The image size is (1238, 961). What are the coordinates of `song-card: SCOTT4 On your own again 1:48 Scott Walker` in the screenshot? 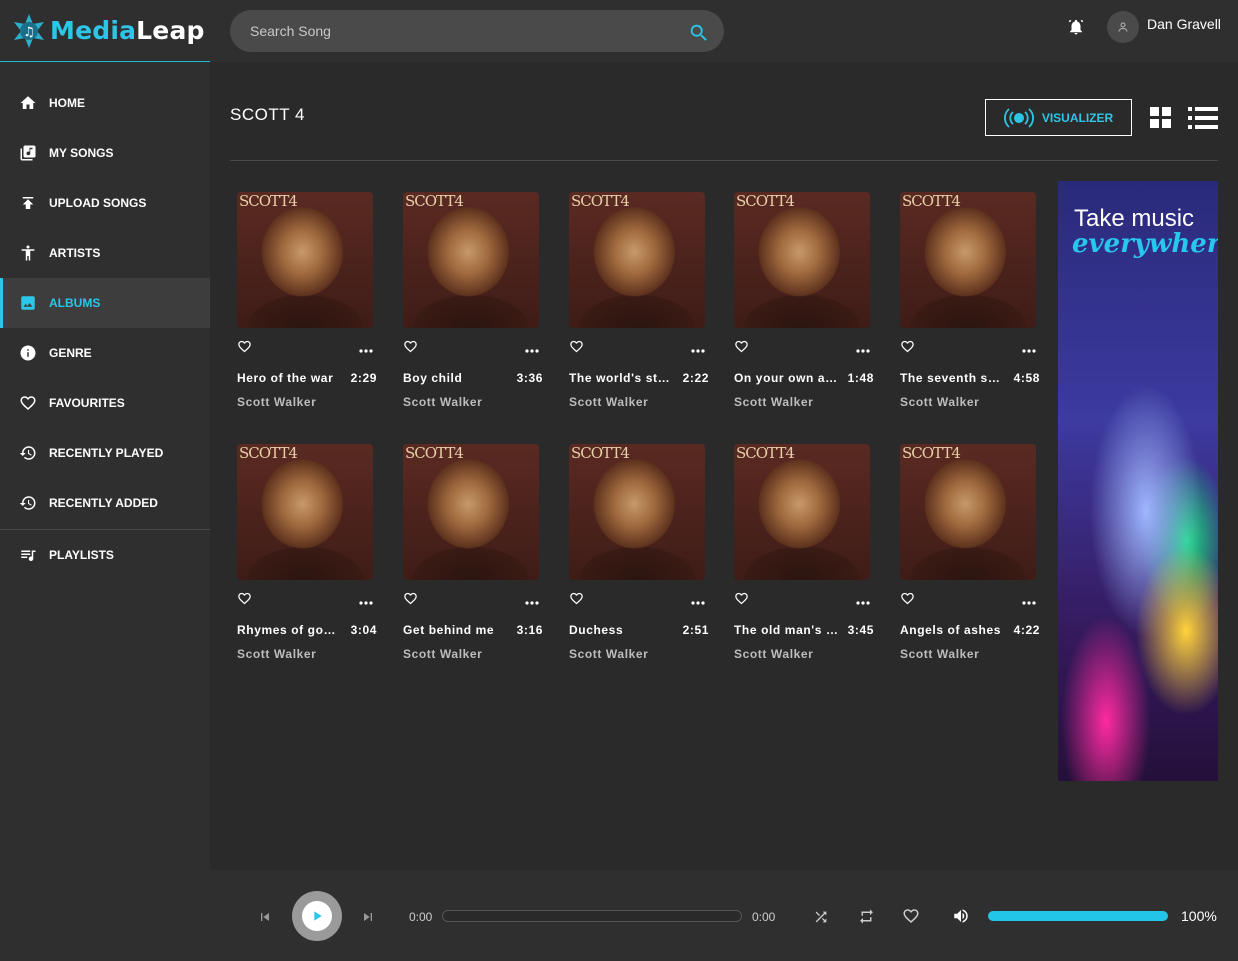 It's located at (804, 300).